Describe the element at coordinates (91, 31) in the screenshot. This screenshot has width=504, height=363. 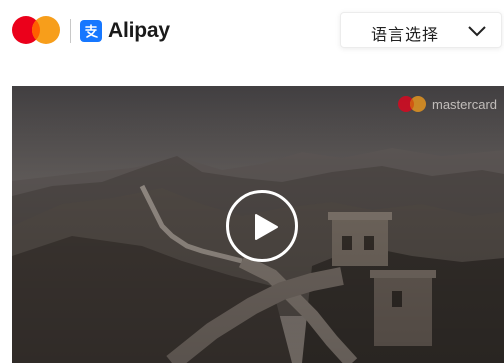
I see `alipay-icon` at that location.